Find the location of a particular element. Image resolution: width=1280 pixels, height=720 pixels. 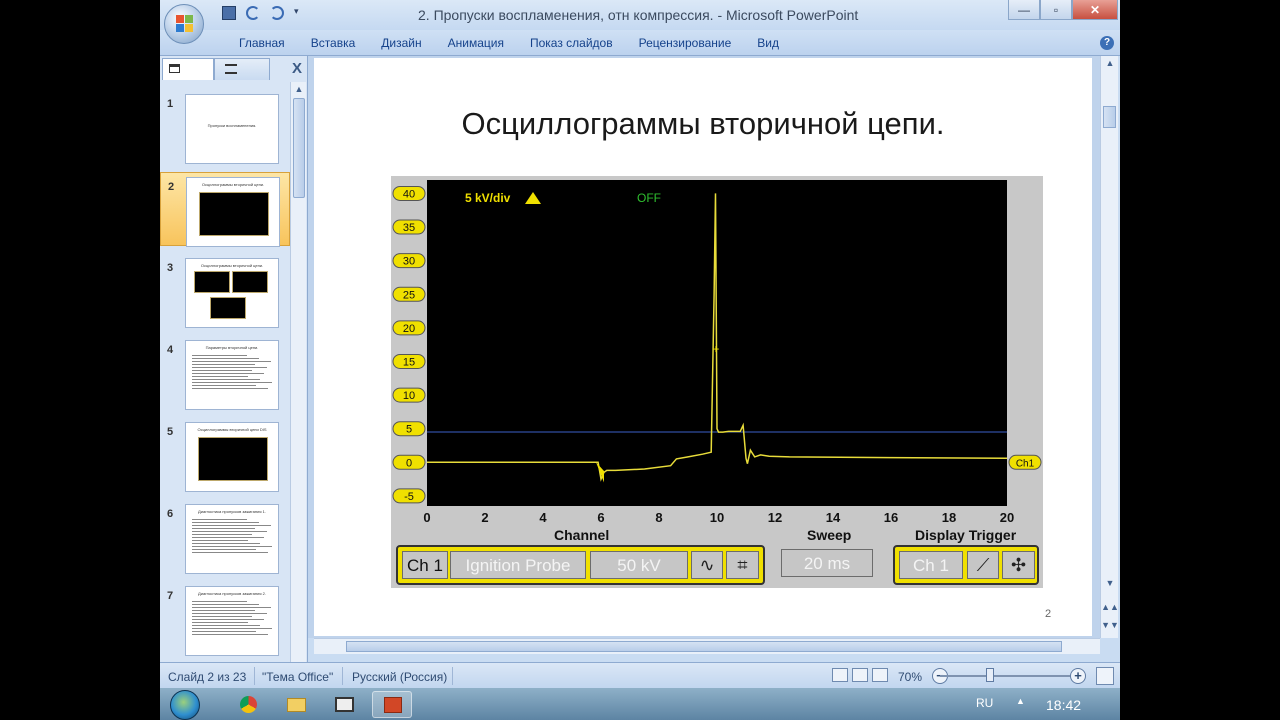

range-button: 50 kV is located at coordinates (639, 565).